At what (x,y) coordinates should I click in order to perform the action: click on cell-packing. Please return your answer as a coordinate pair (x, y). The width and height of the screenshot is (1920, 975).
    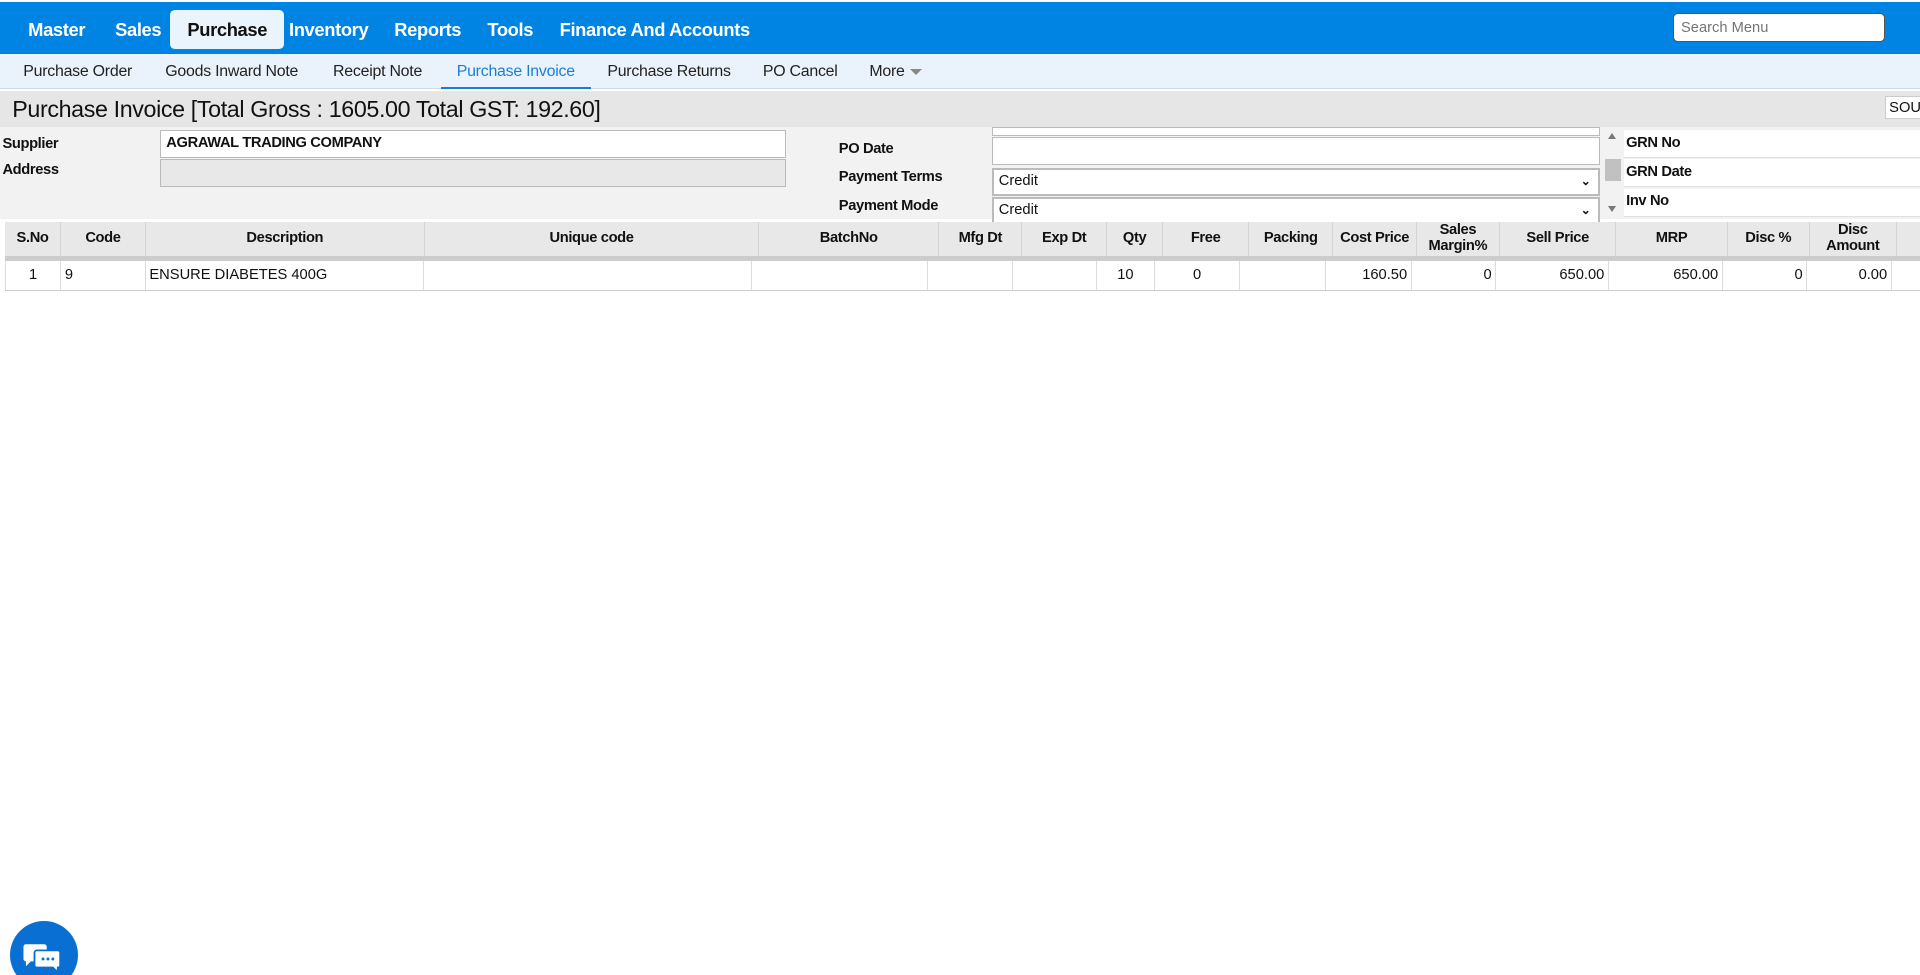
    Looking at the image, I should click on (1283, 275).